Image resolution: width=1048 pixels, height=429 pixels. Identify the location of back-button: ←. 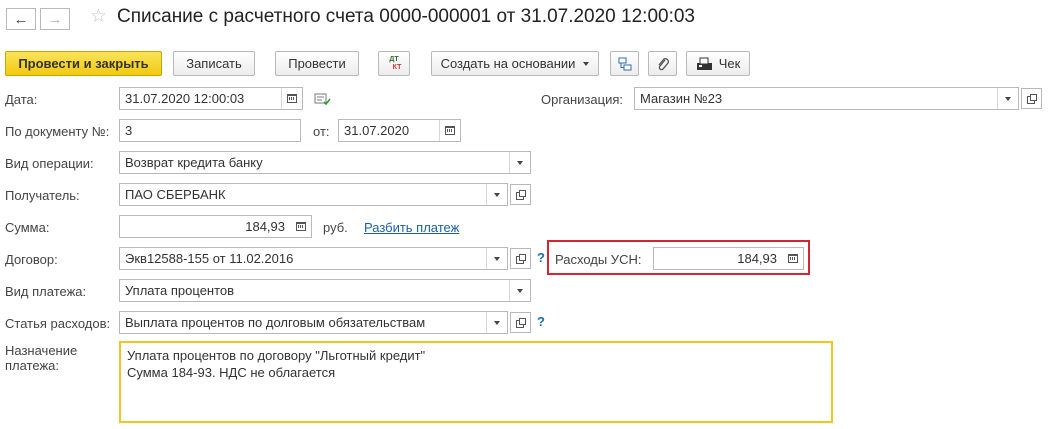
(21, 19).